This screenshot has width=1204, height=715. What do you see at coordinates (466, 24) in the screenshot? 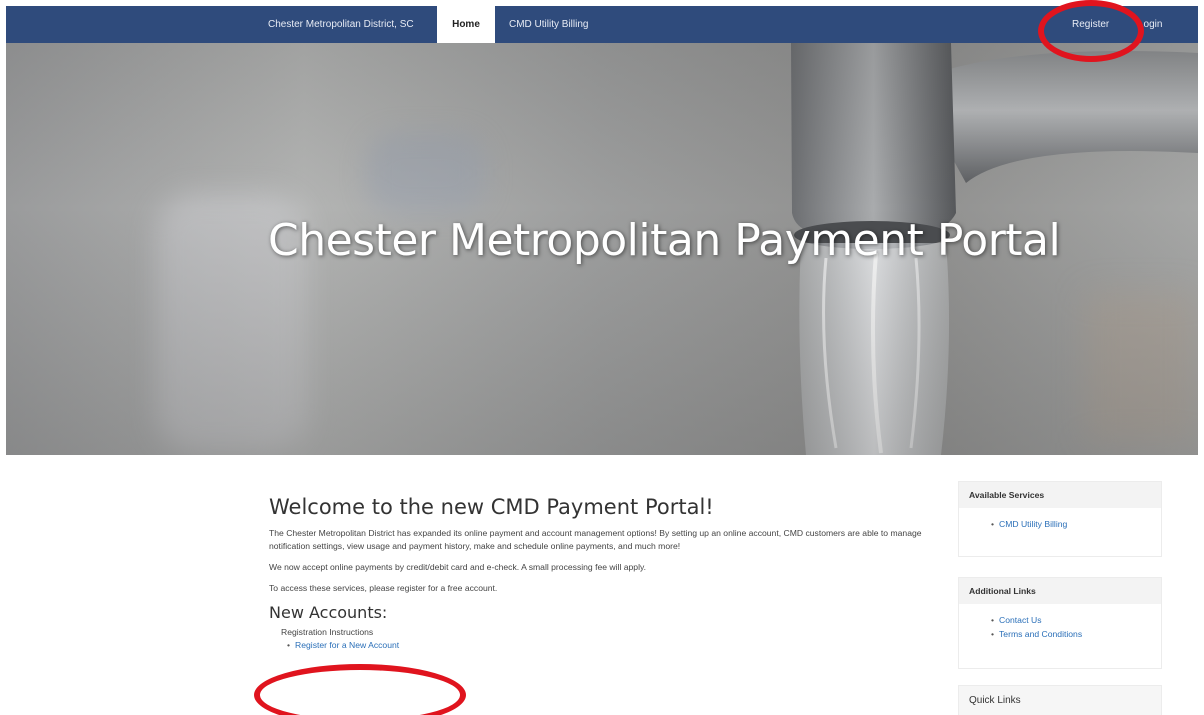
I see `nav-home-tab: Home` at bounding box center [466, 24].